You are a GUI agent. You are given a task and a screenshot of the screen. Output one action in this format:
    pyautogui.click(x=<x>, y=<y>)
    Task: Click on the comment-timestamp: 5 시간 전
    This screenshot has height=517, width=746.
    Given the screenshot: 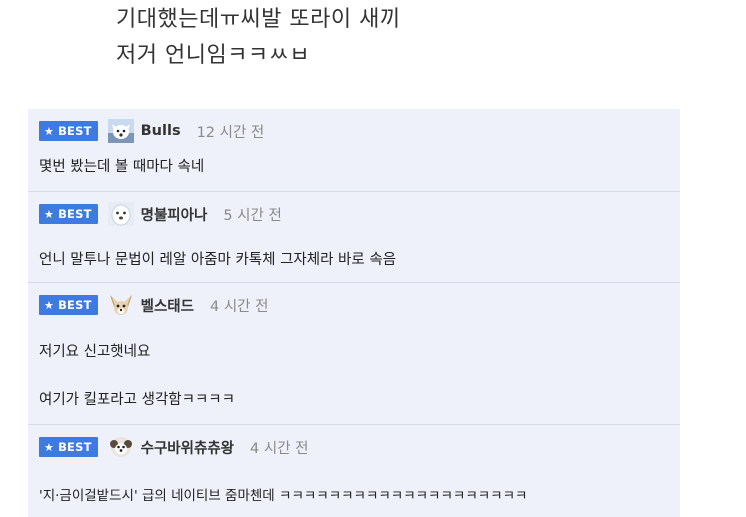 What is the action you would take?
    pyautogui.click(x=252, y=215)
    